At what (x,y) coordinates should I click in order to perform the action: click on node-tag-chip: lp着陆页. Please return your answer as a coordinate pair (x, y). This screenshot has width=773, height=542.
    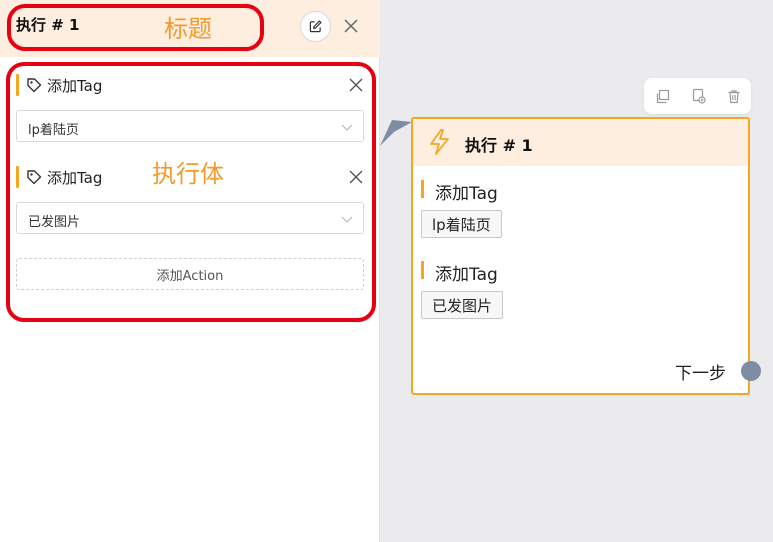
    Looking at the image, I should click on (461, 224).